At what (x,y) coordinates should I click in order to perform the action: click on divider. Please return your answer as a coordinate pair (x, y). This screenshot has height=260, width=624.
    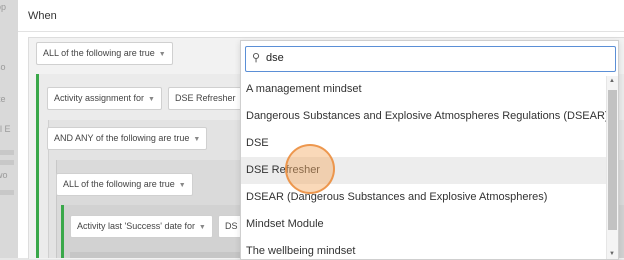
    Looking at the image, I should click on (321, 31).